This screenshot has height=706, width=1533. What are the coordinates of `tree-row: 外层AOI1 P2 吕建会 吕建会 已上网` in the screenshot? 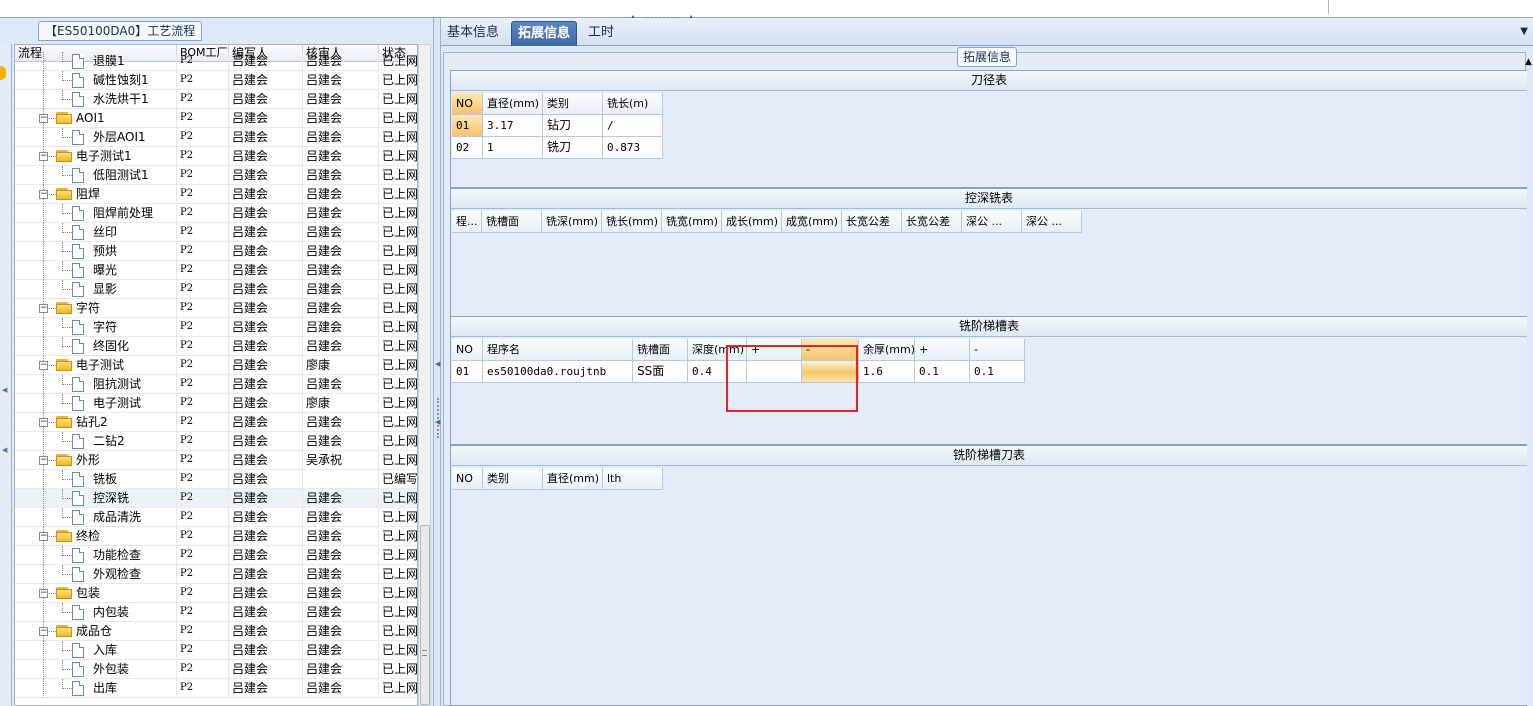 It's located at (216, 137).